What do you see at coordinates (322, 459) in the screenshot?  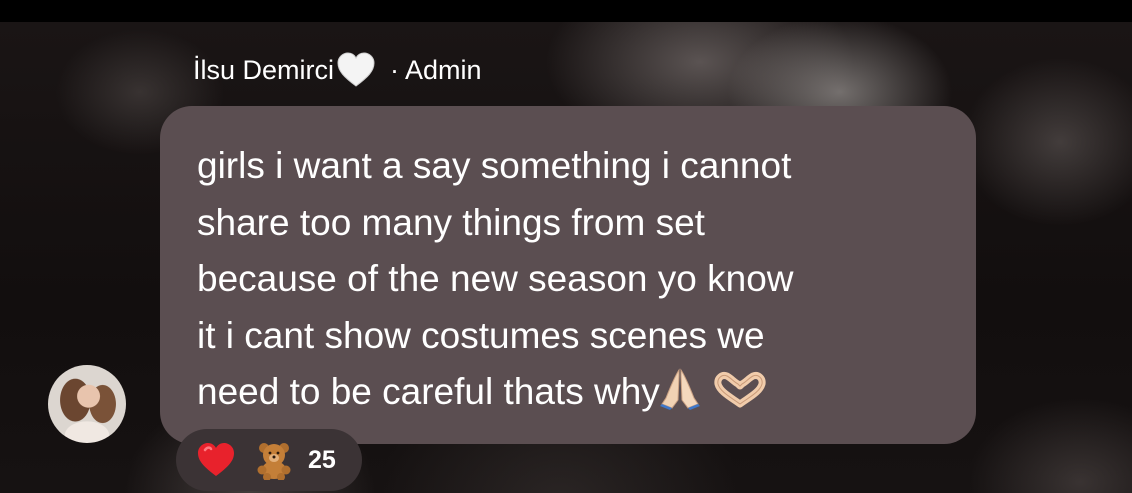 I see `reaction-count: 25` at bounding box center [322, 459].